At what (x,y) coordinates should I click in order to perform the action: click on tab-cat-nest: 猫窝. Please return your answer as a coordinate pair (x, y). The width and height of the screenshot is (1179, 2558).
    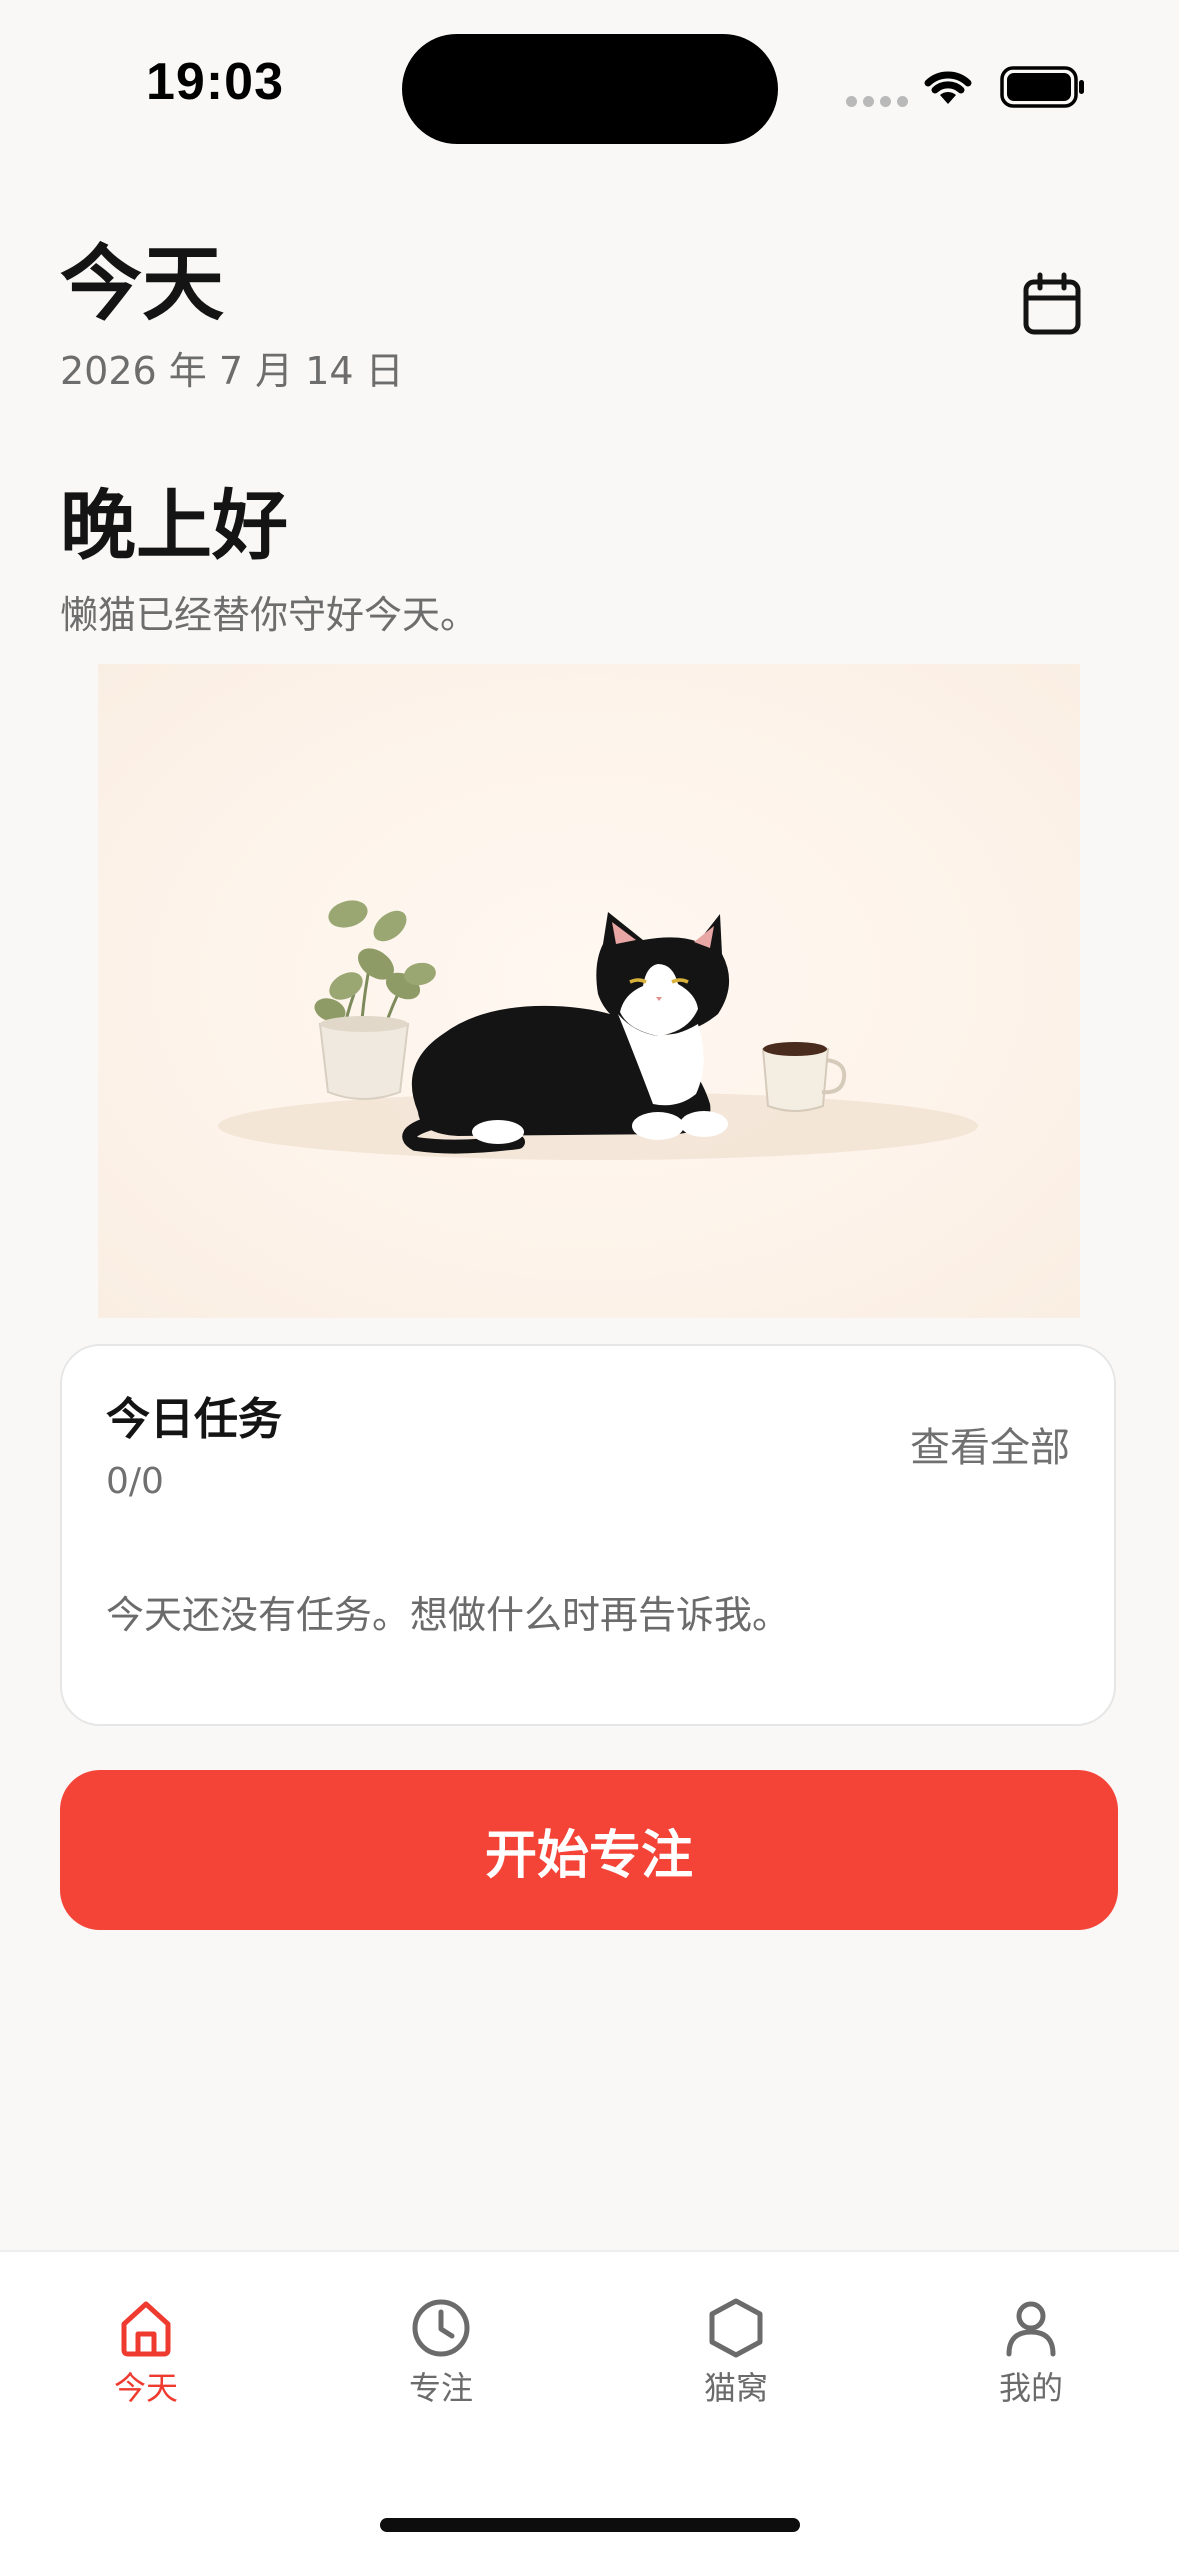
    Looking at the image, I should click on (736, 2350).